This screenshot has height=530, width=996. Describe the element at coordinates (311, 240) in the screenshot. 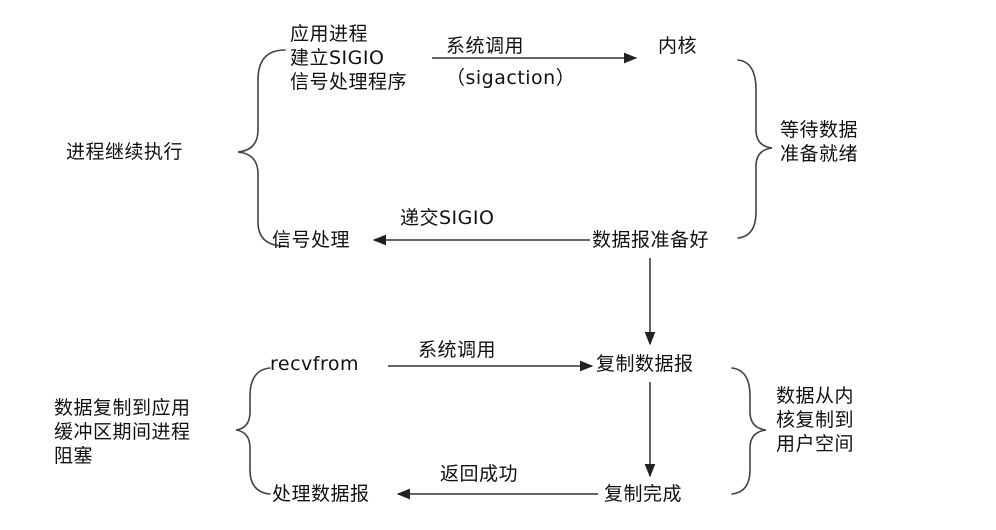

I see `signal-handle-label: 信号处理` at that location.